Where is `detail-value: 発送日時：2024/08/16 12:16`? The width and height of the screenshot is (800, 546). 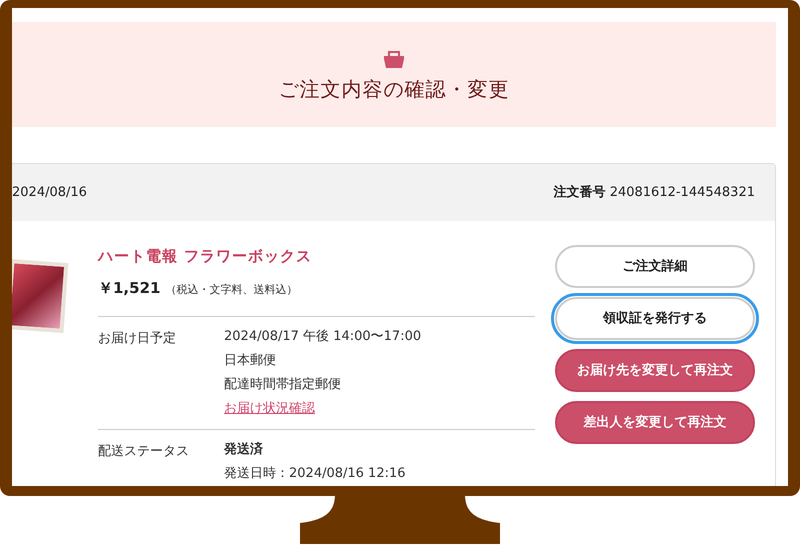
detail-value: 発送日時：2024/08/16 12:16 is located at coordinates (315, 473).